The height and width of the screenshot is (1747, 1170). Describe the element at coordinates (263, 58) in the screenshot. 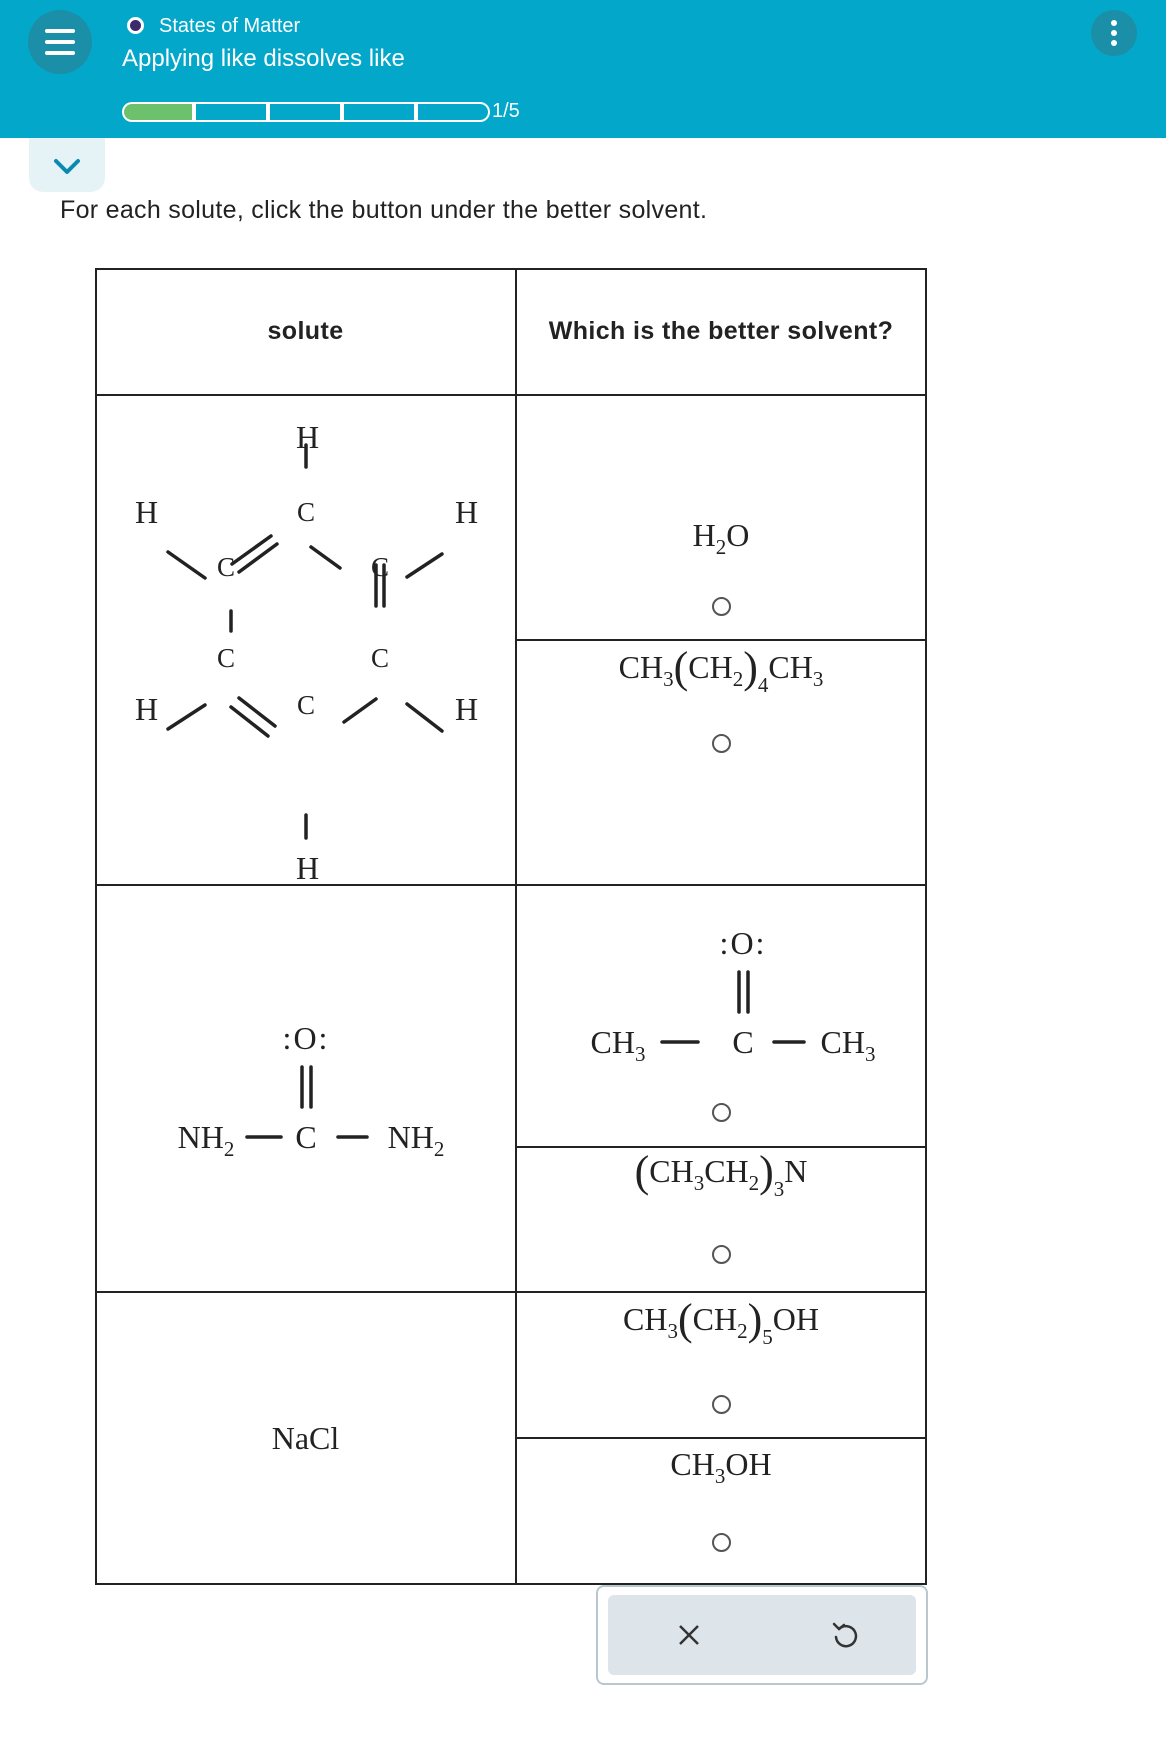

I see `lesson-title: Applying like dissolves like` at that location.